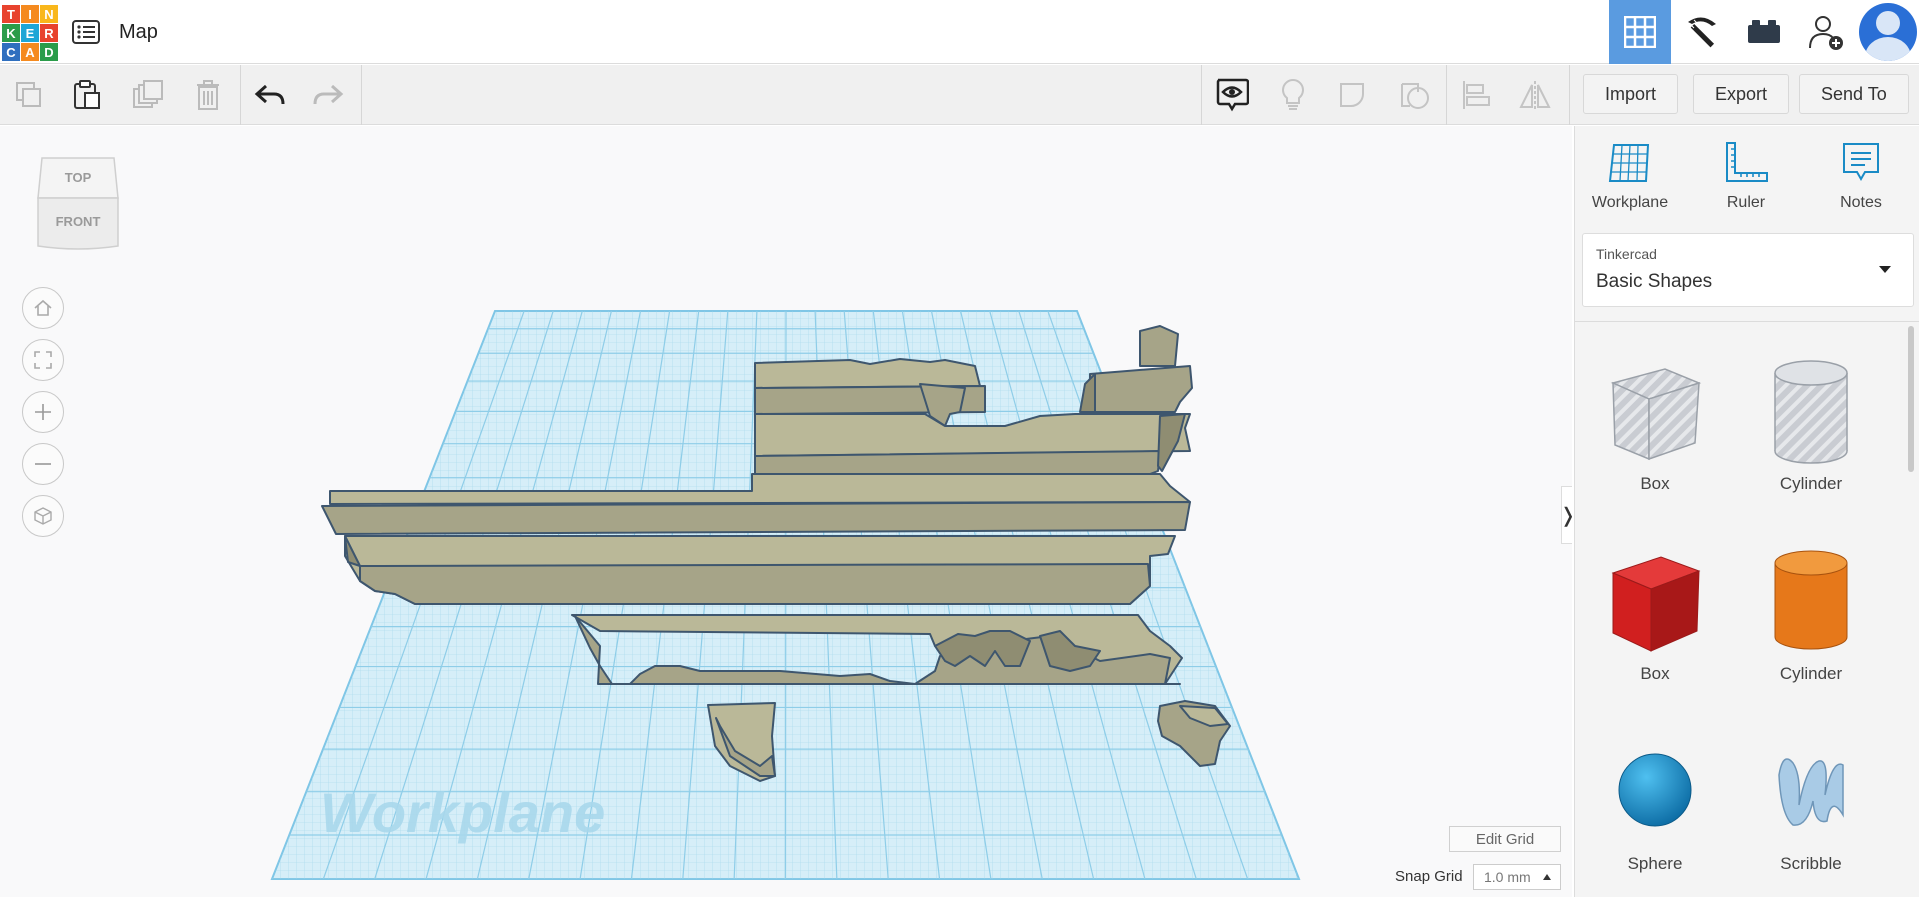  Describe the element at coordinates (1746, 202) in the screenshot. I see `ruler-tool-label: Ruler` at that location.